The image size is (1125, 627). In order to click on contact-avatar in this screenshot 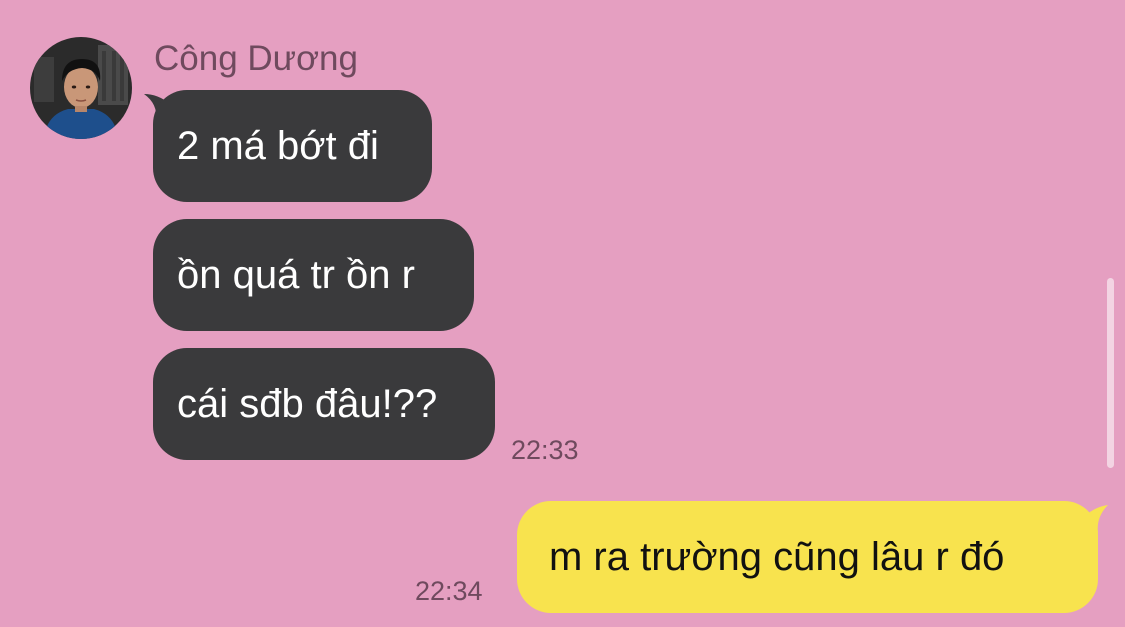, I will do `click(81, 88)`.